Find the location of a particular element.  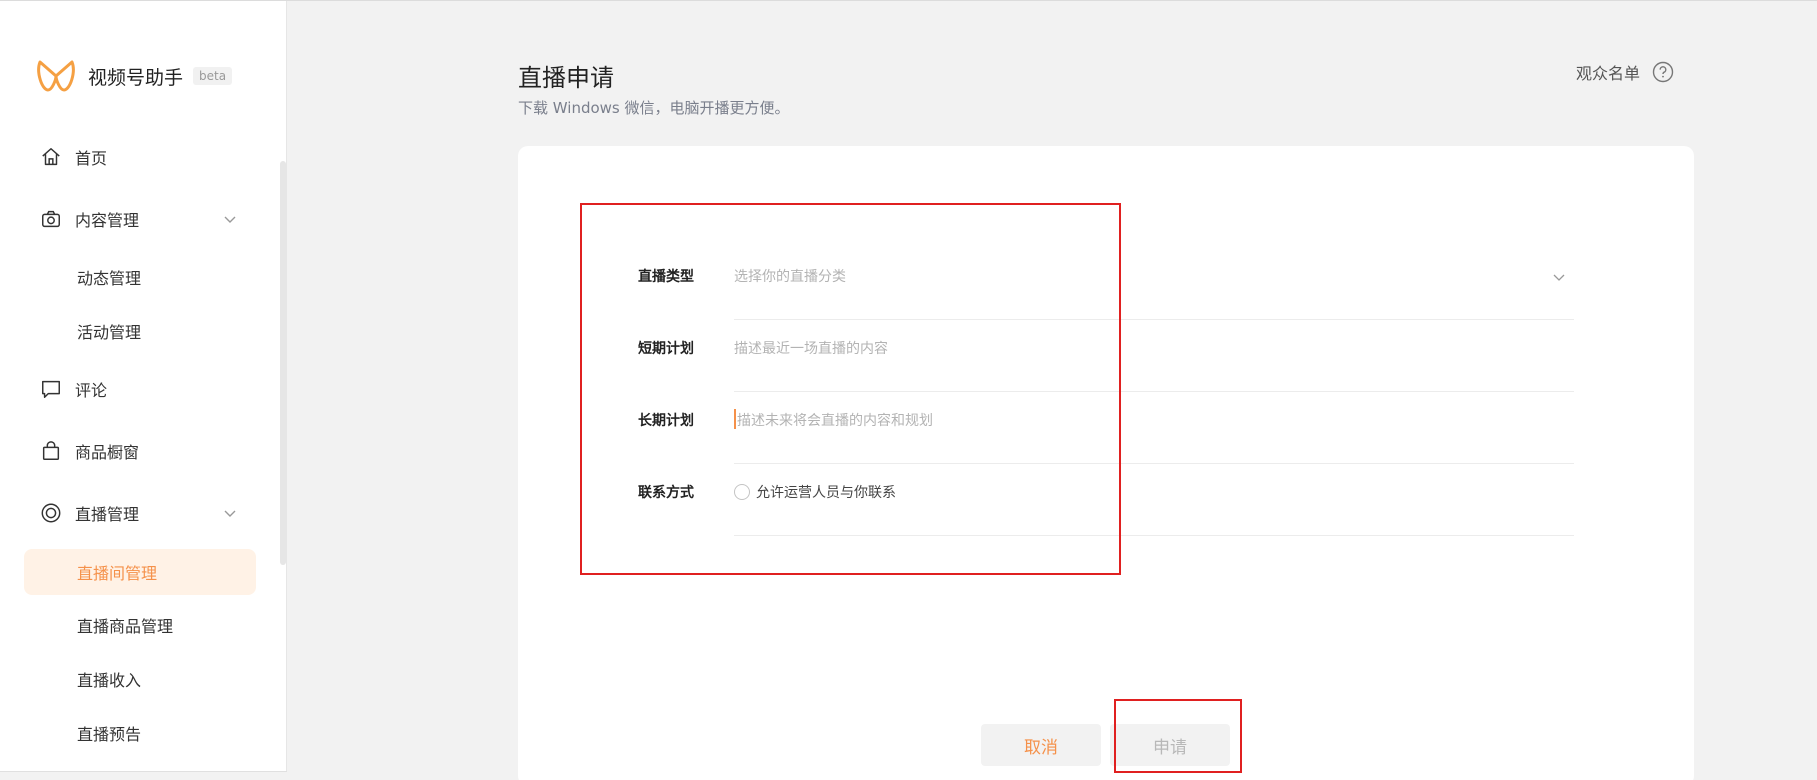

sidebar-item-comments: 评论 is located at coordinates (140, 389).